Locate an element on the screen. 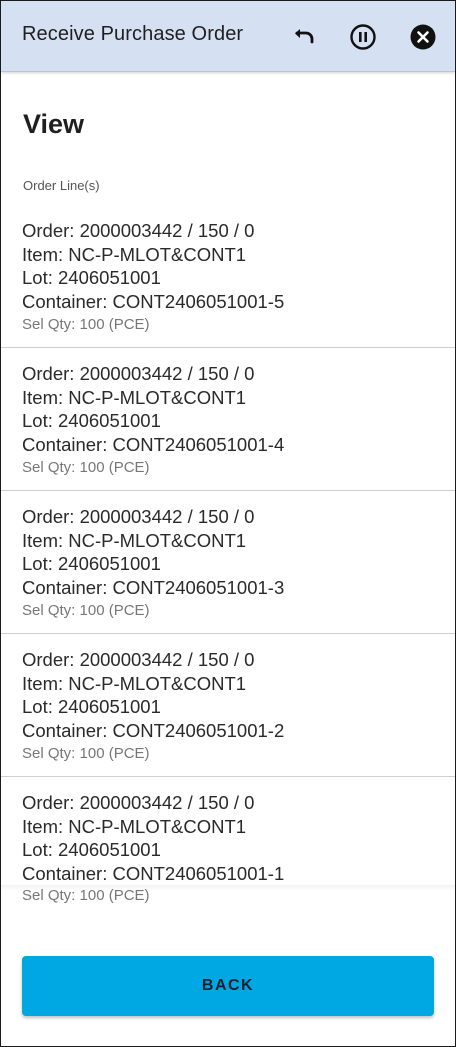  back-button: BACK is located at coordinates (228, 986).